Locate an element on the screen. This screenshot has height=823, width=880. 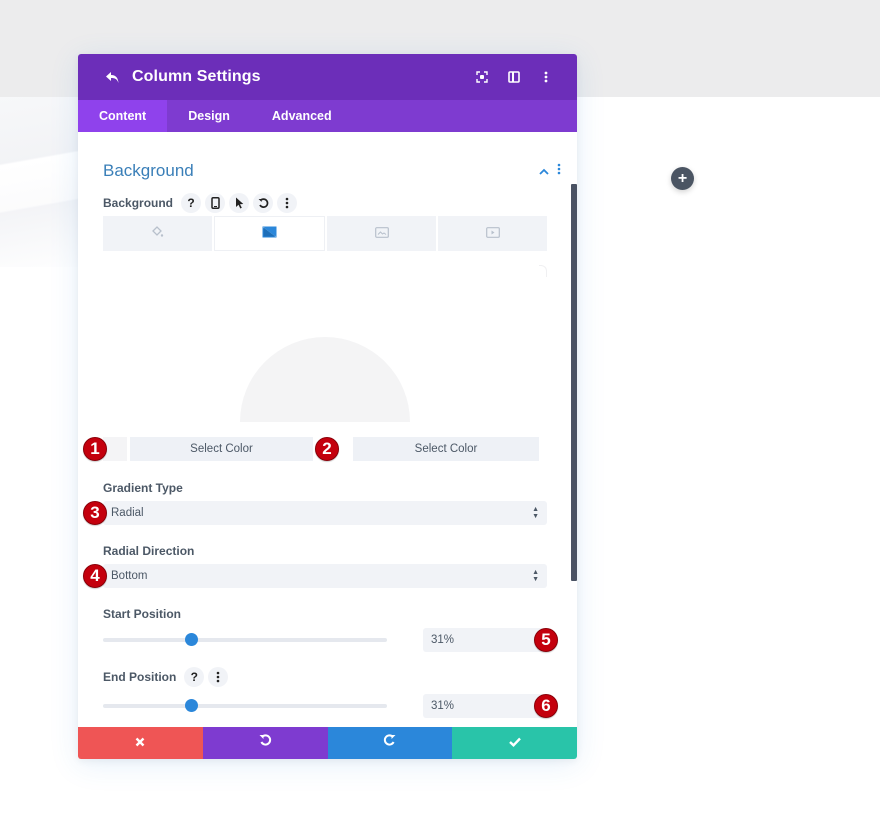
modal-header: Column Settings is located at coordinates (327, 77).